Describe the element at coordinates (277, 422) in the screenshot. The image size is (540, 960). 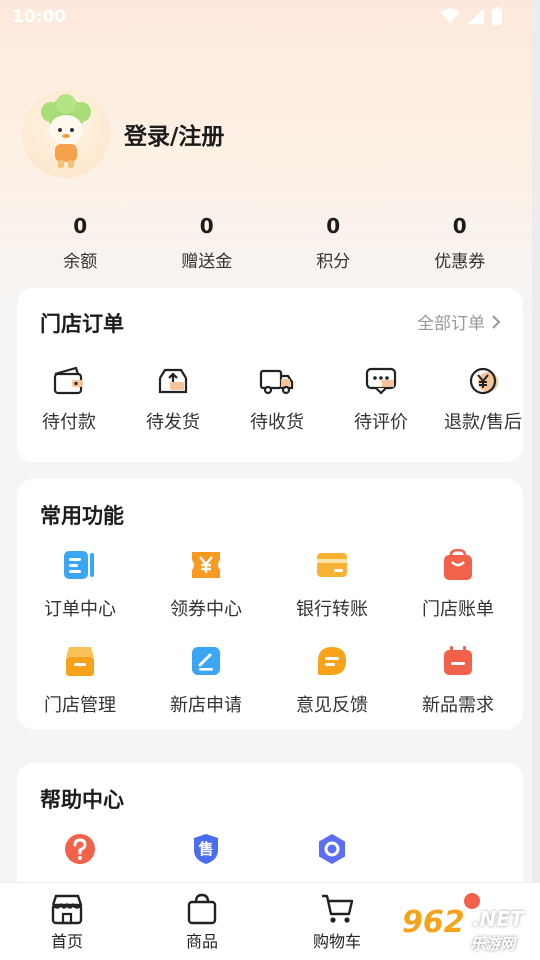
I see `order-label: 待收货` at that location.